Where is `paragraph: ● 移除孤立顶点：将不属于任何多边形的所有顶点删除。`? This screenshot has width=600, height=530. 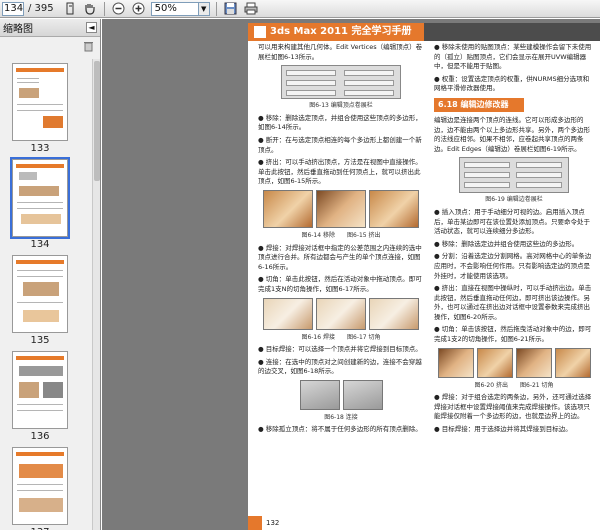
paragraph: ● 移除孤立顶点：将不属于任何多边形的所有顶点删除。 is located at coordinates (340, 429).